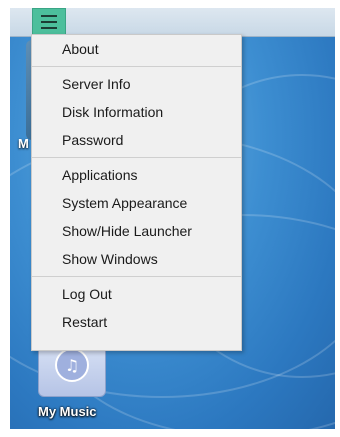  I want to click on window-frame-bottom, so click(170, 433).